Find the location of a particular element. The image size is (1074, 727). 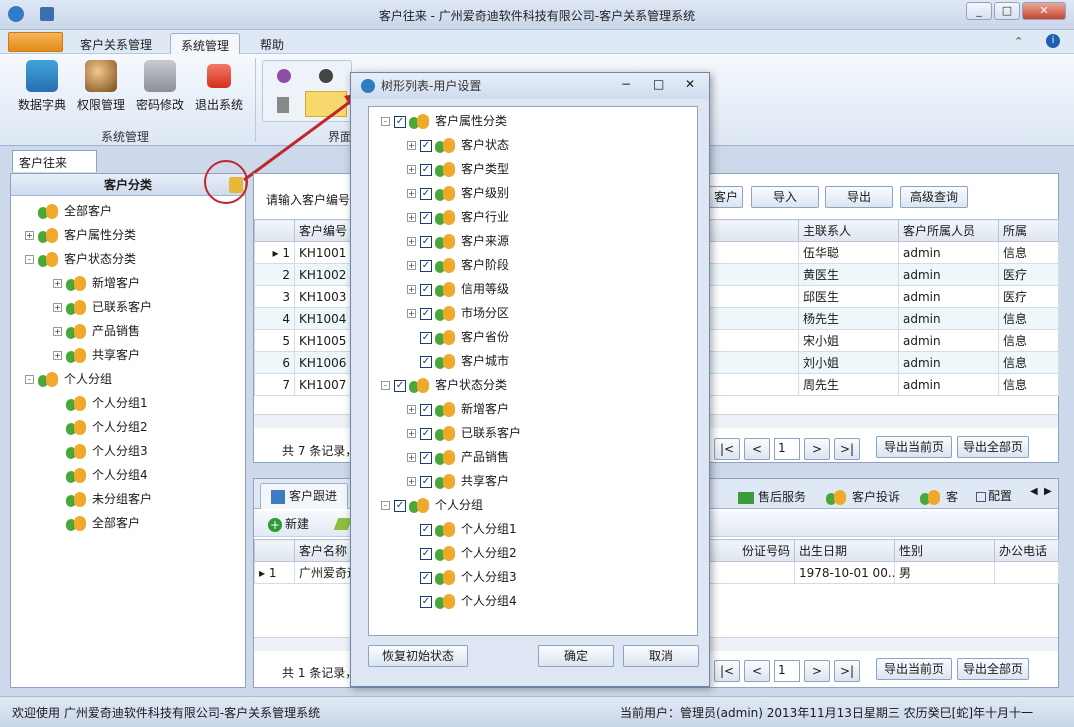

reset-button: 恢复初始状态 is located at coordinates (418, 656).